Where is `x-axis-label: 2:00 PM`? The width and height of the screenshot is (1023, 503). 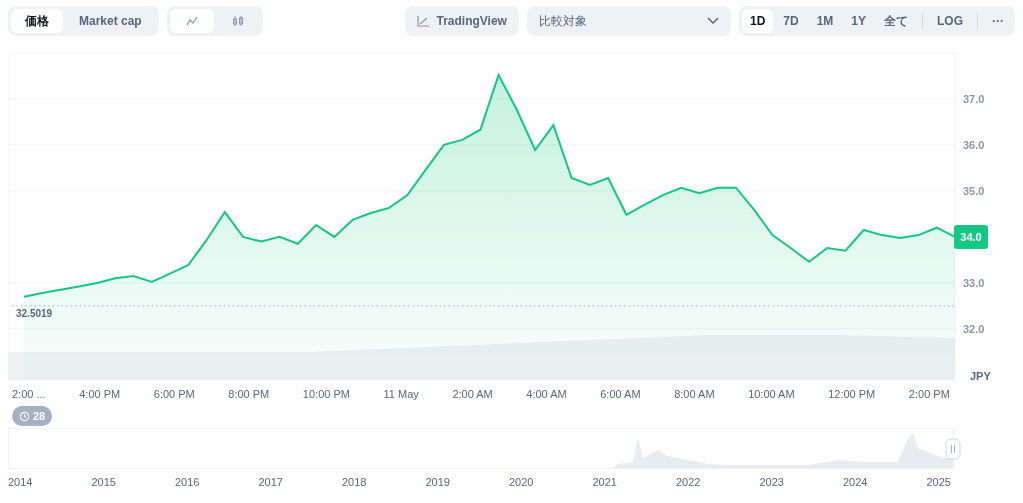
x-axis-label: 2:00 PM is located at coordinates (929, 394).